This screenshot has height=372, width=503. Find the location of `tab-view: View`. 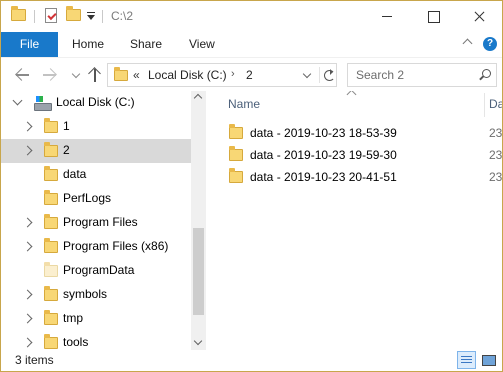

tab-view: View is located at coordinates (202, 44).